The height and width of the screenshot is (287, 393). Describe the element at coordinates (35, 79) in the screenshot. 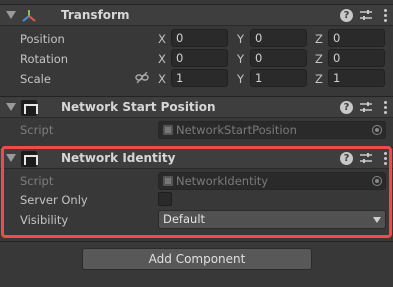

I see `scale-label: Scale` at that location.